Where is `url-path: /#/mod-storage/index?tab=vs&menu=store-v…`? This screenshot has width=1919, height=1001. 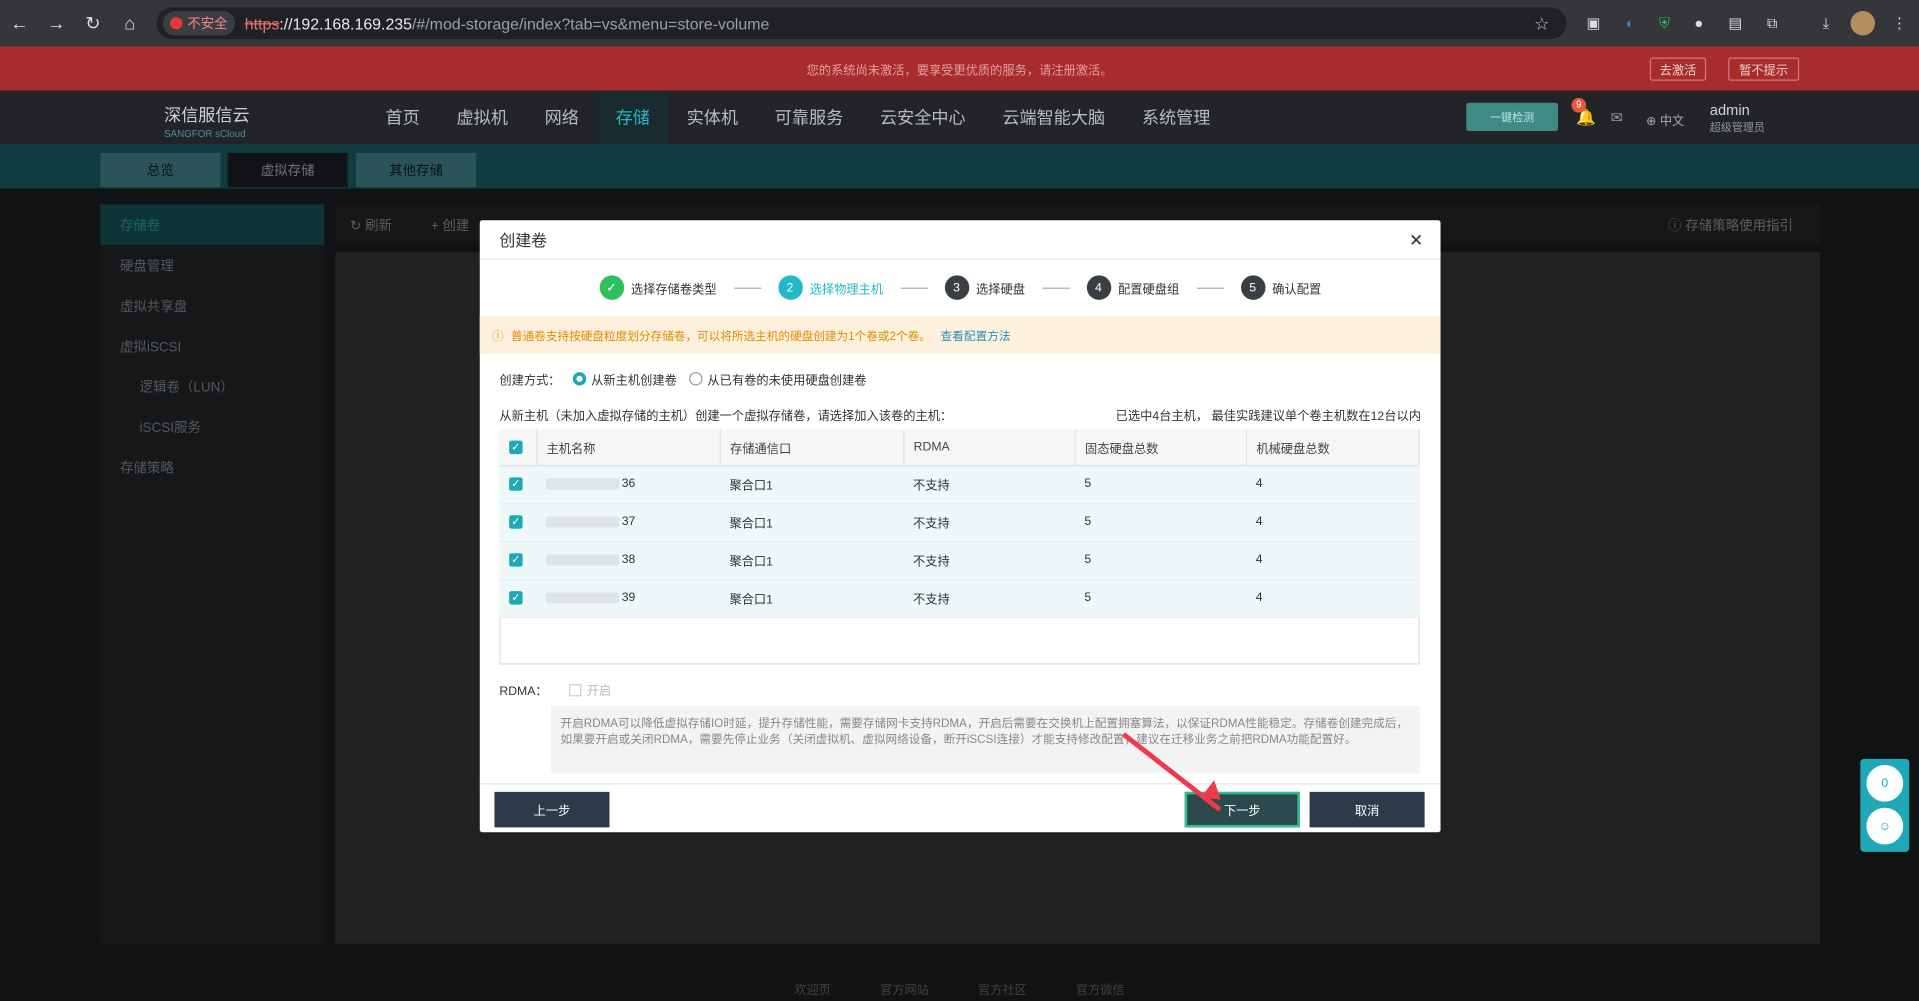 url-path: /#/mod-storage/index?tab=vs&menu=store-v… is located at coordinates (590, 23).